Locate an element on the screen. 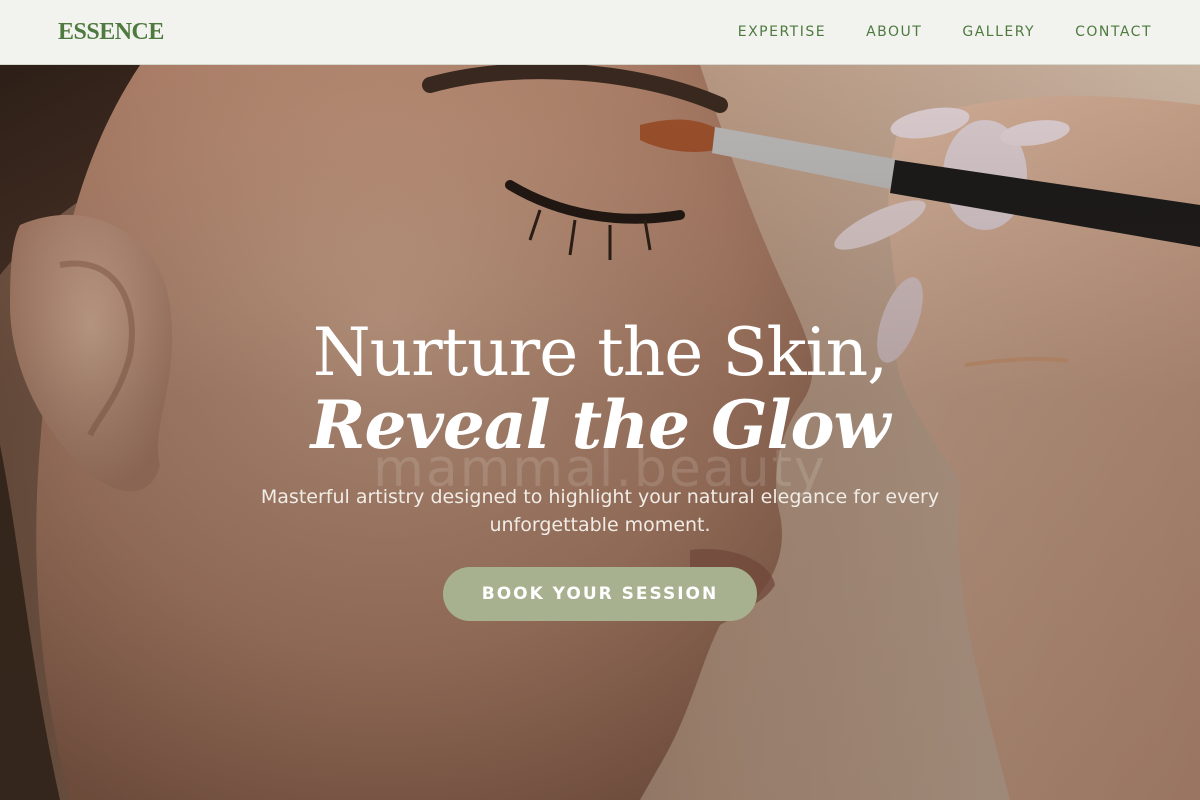 Image resolution: width=1200 pixels, height=800 pixels. brand-logo: ESSENCE is located at coordinates (111, 32).